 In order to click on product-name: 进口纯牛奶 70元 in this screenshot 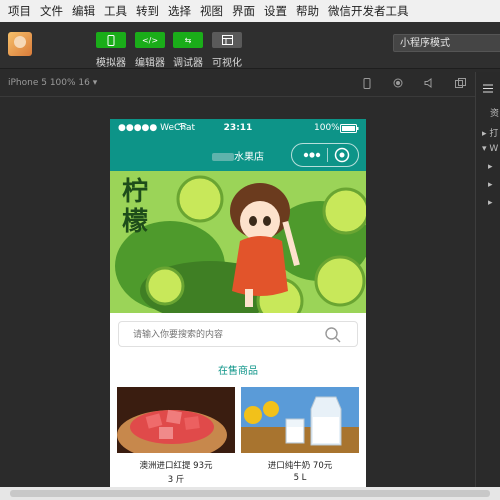, I will do `click(300, 466)`.